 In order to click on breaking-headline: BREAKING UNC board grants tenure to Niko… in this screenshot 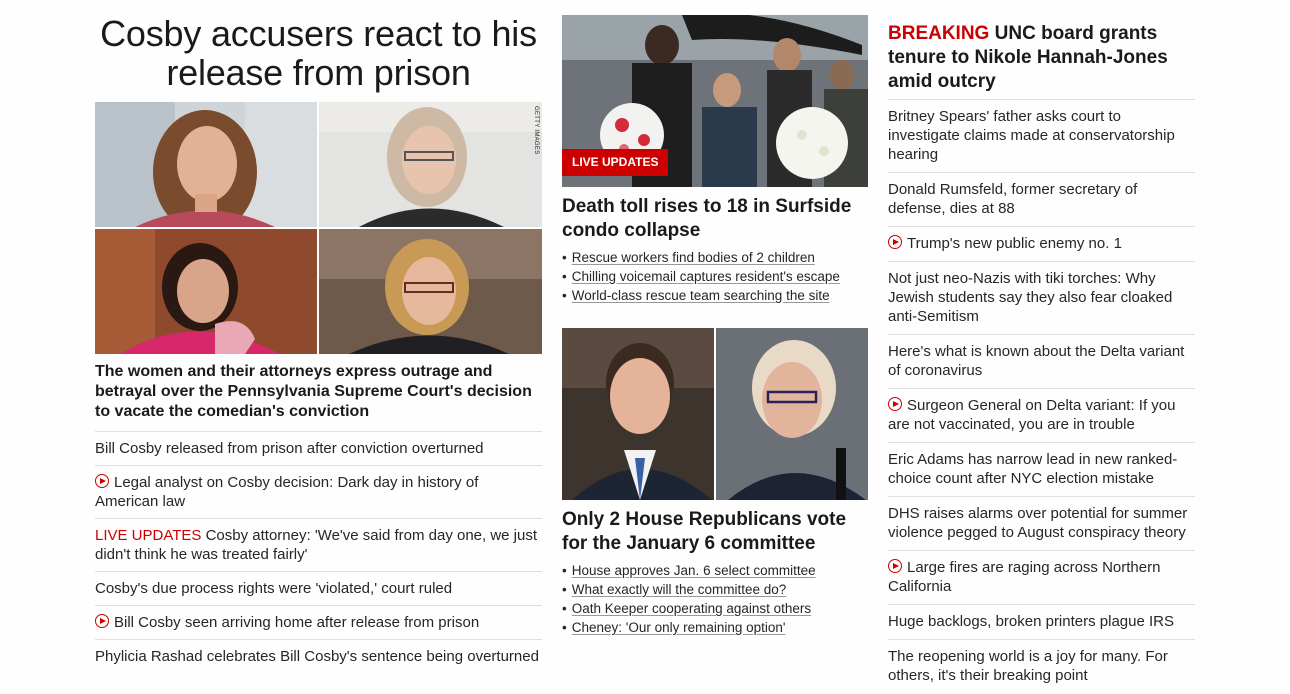, I will do `click(1041, 58)`.